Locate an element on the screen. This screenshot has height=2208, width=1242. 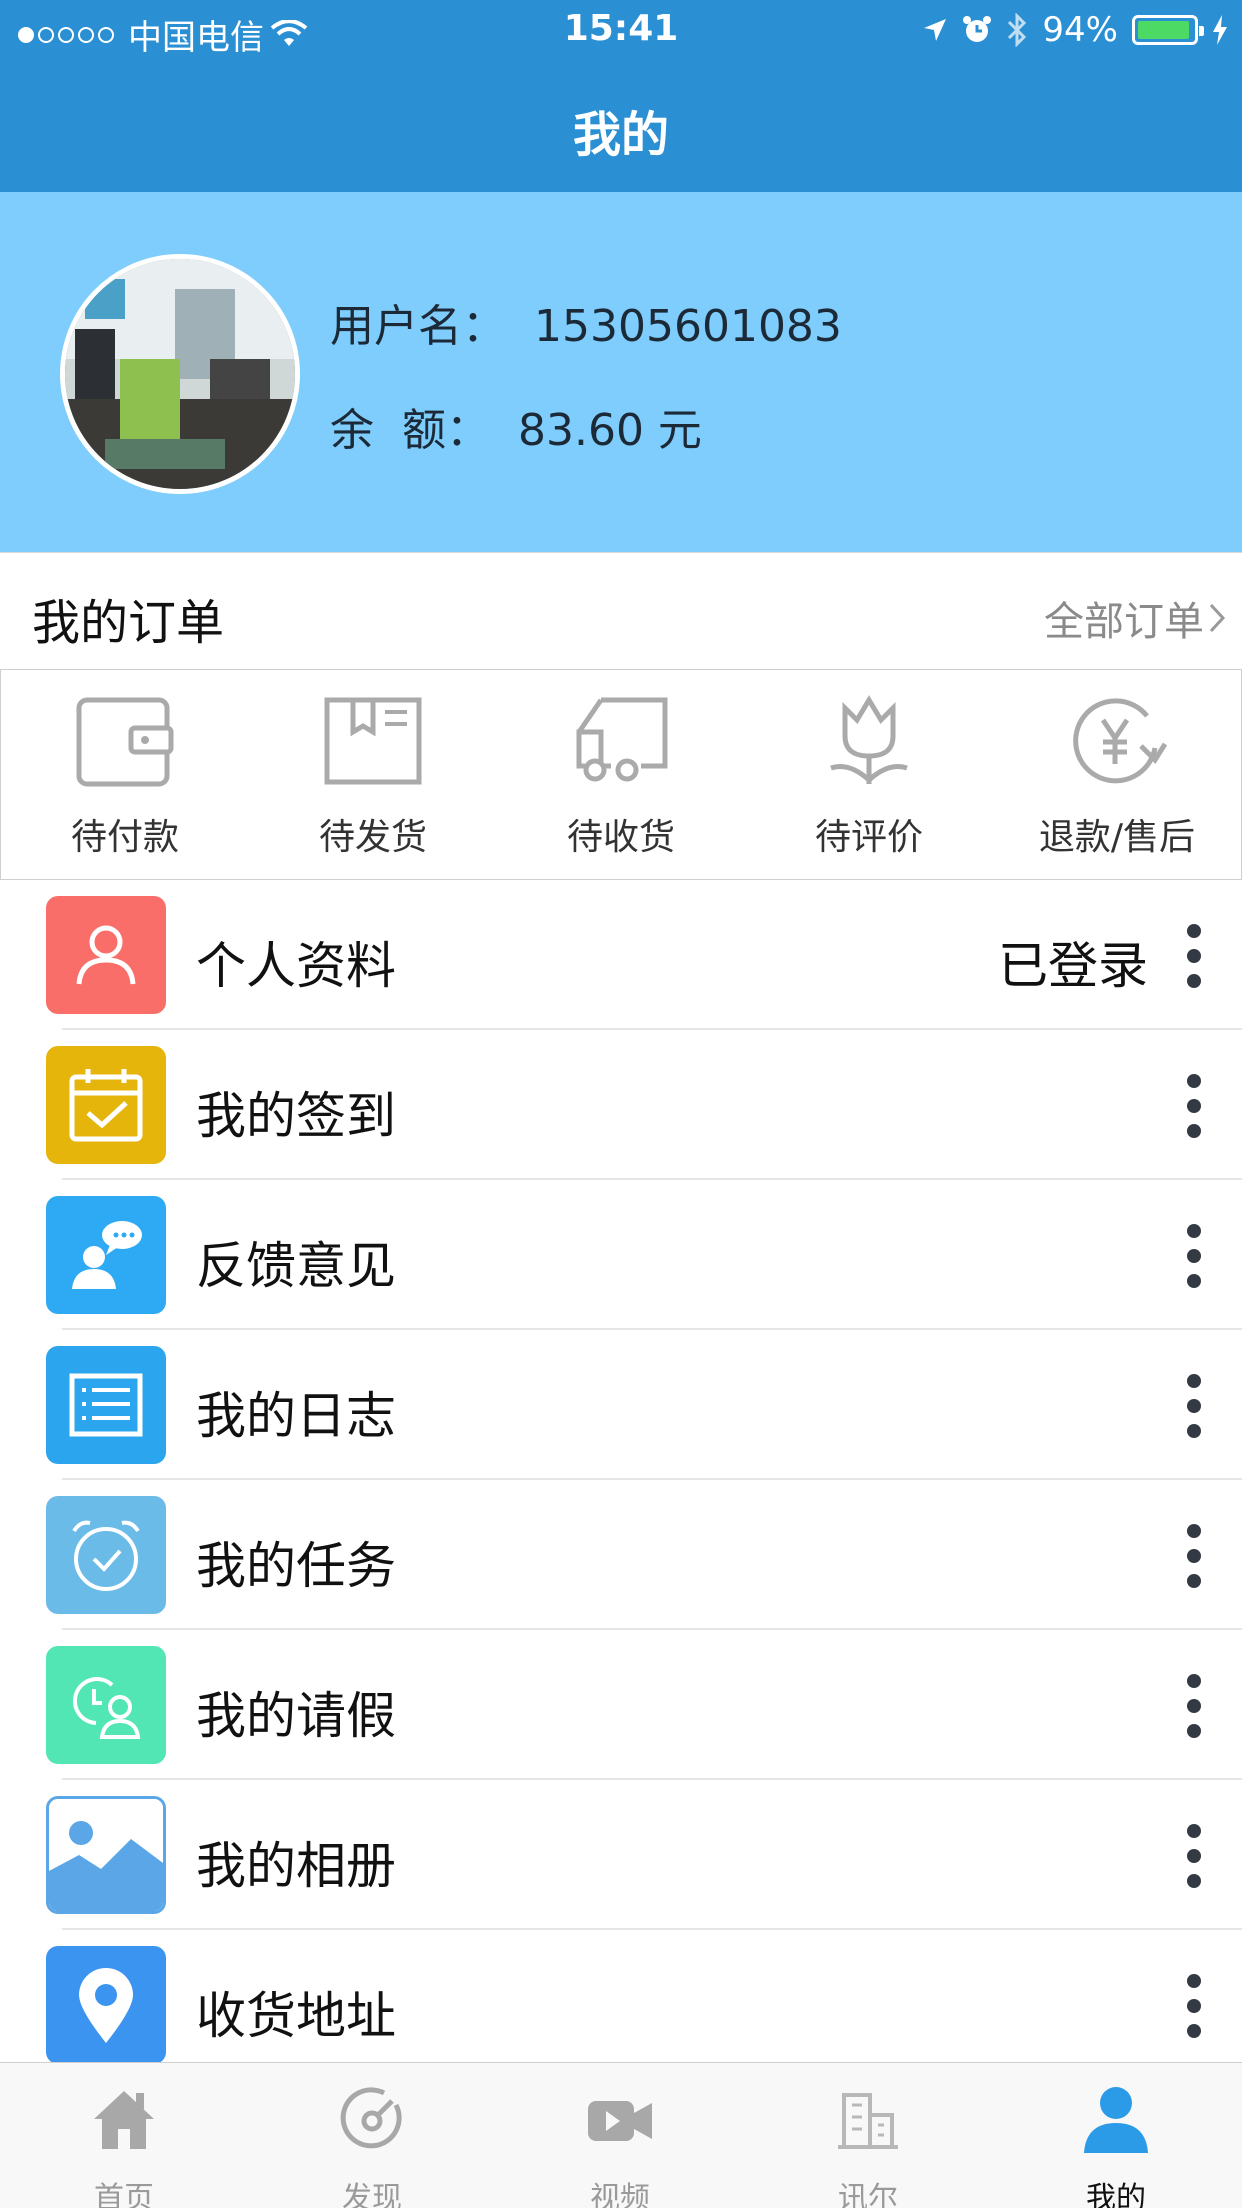
menu-item-label: 我的请假 is located at coordinates (296, 1716).